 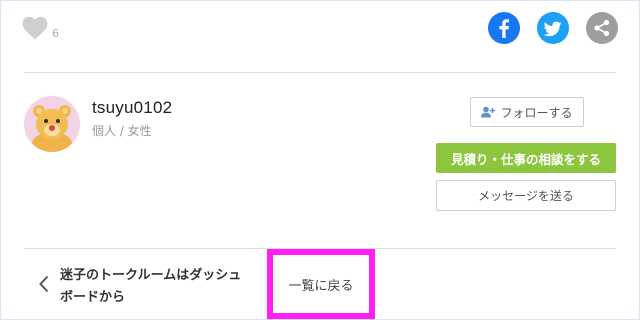 What do you see at coordinates (536, 112) in the screenshot?
I see `follow-button-label: フォローする` at bounding box center [536, 112].